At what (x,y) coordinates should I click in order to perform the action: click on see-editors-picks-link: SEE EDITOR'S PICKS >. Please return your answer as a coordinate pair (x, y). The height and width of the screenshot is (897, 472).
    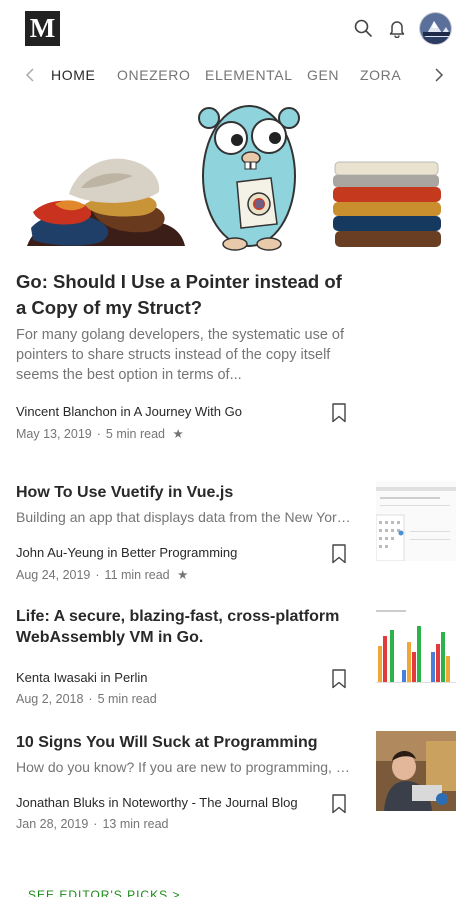
    Looking at the image, I should click on (104, 892).